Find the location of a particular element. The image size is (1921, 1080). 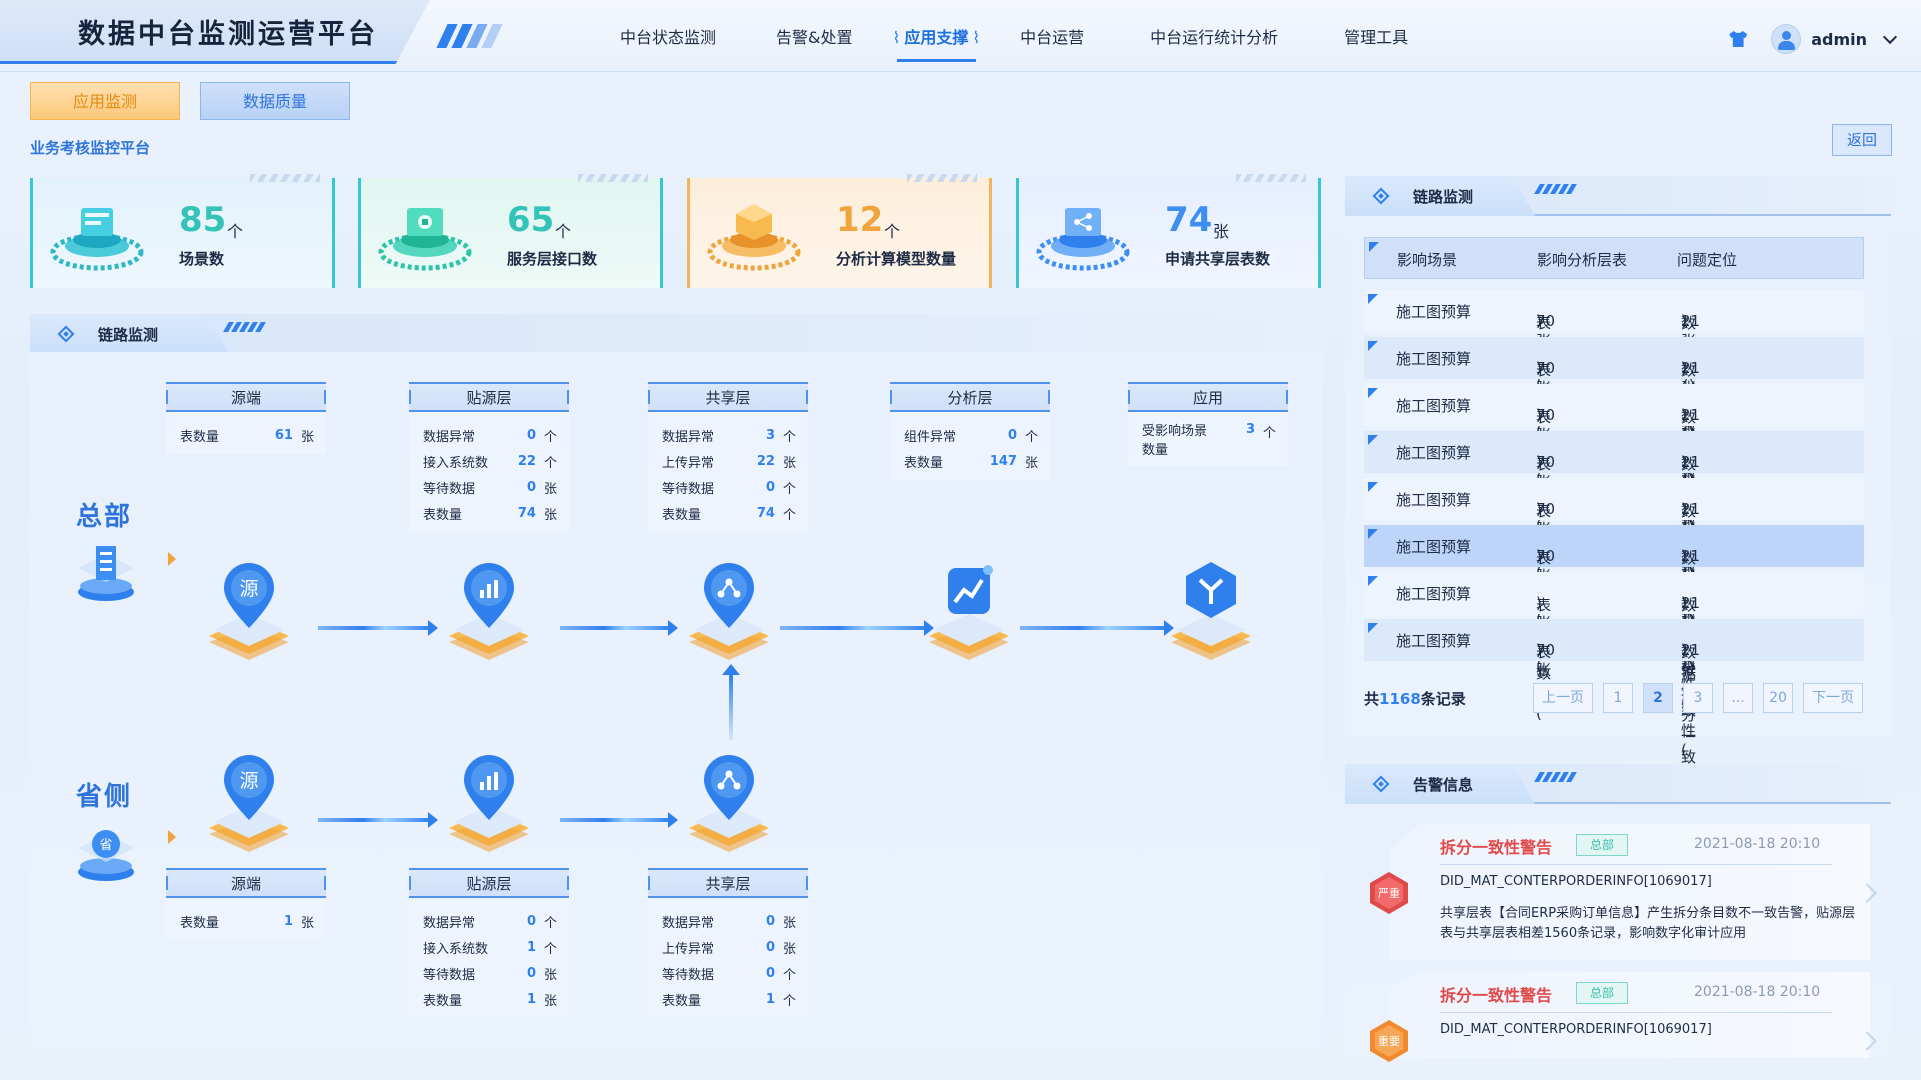

stat-value: 12 is located at coordinates (860, 220).